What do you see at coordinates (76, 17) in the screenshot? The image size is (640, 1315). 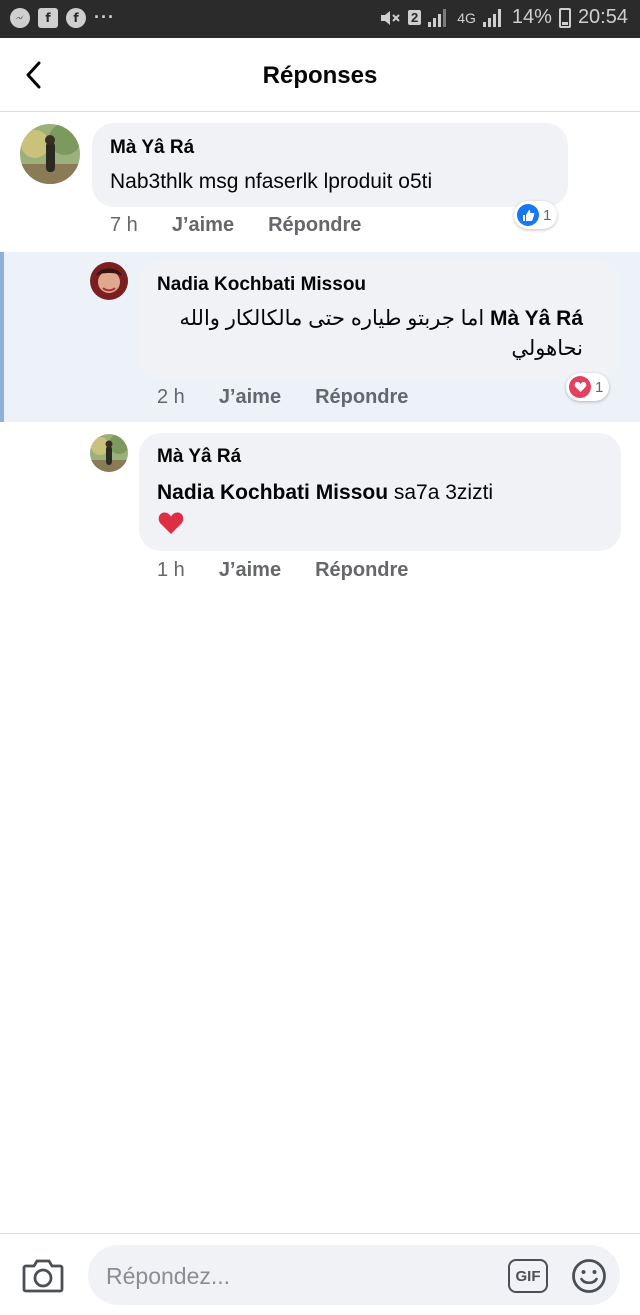 I see `facebook-circle-icon: f` at bounding box center [76, 17].